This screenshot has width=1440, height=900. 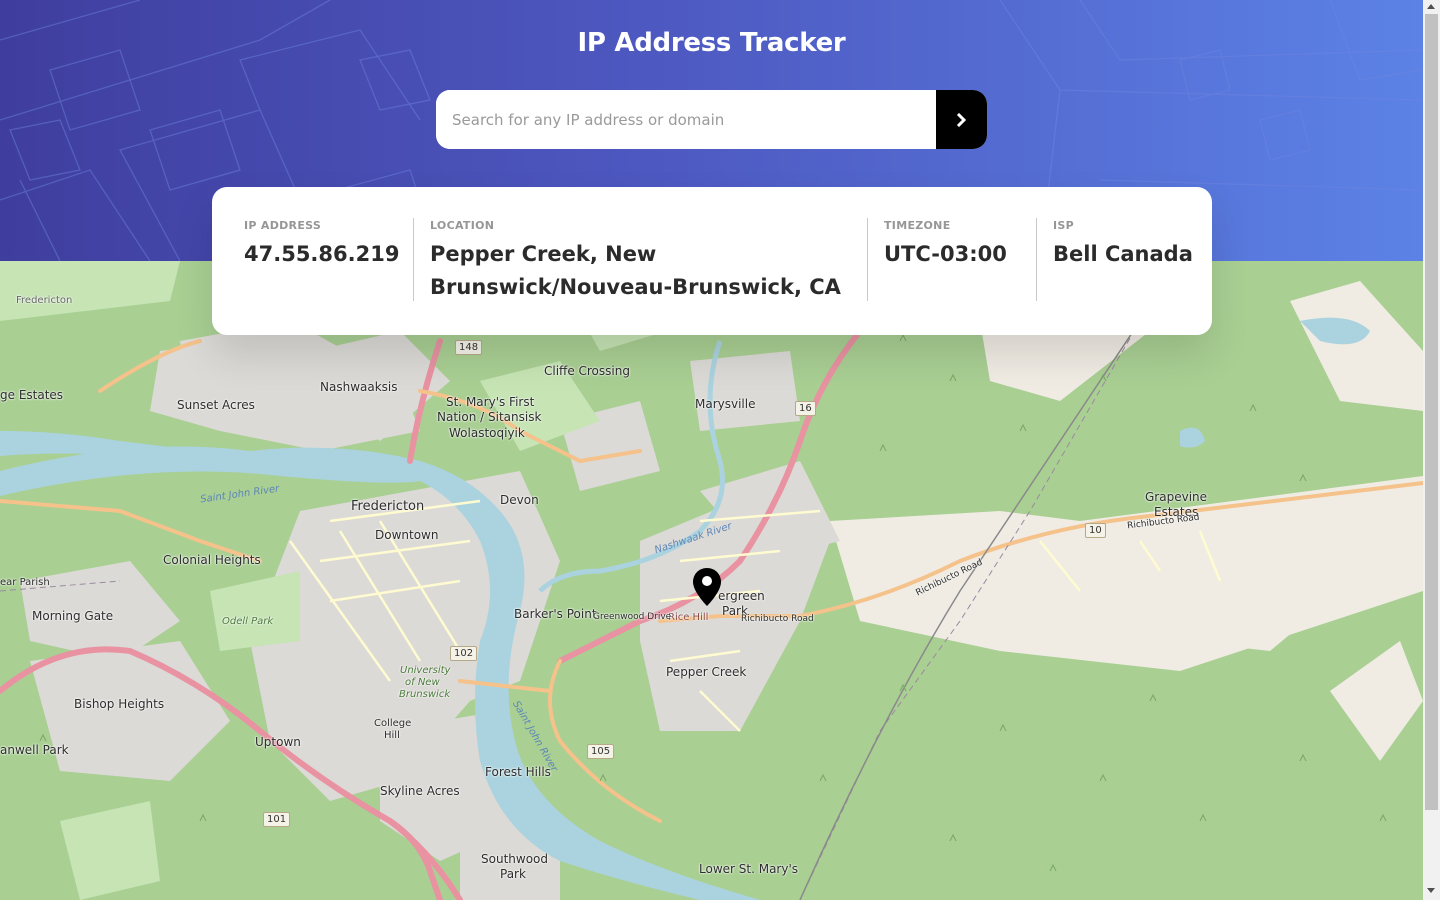 What do you see at coordinates (725, 404) in the screenshot?
I see `map-label: Marysville` at bounding box center [725, 404].